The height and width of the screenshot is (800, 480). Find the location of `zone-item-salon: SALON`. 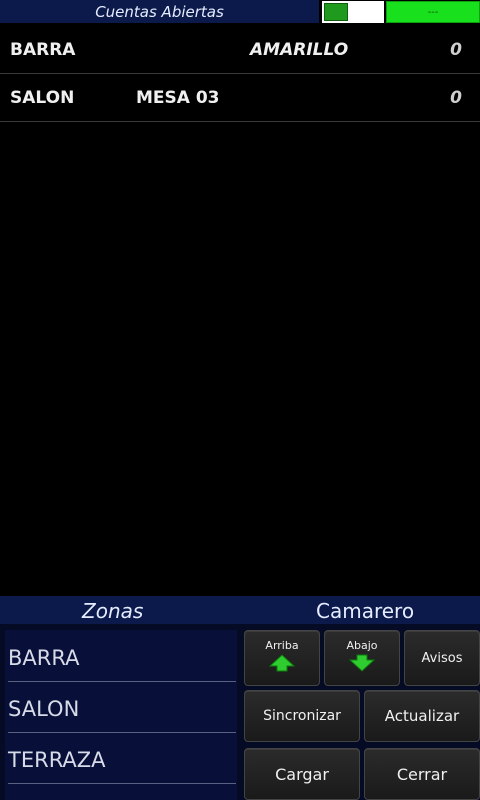

zone-item-salon: SALON is located at coordinates (122, 708).